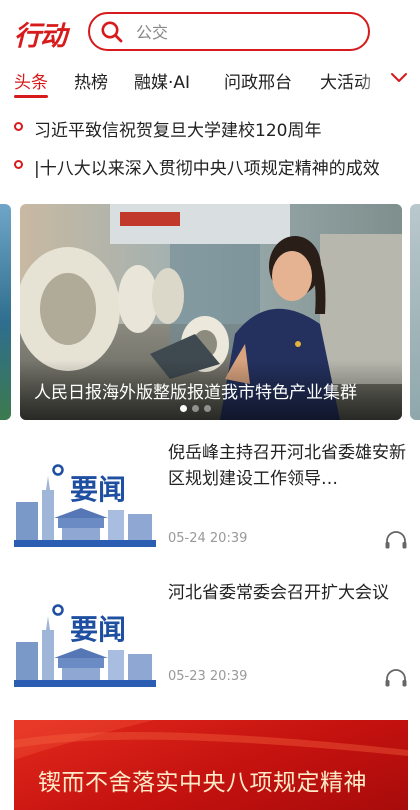 Image resolution: width=420 pixels, height=810 pixels. What do you see at coordinates (178, 131) in the screenshot?
I see `headline-text: 习近平致信祝贺复旦大学建校120周年` at bounding box center [178, 131].